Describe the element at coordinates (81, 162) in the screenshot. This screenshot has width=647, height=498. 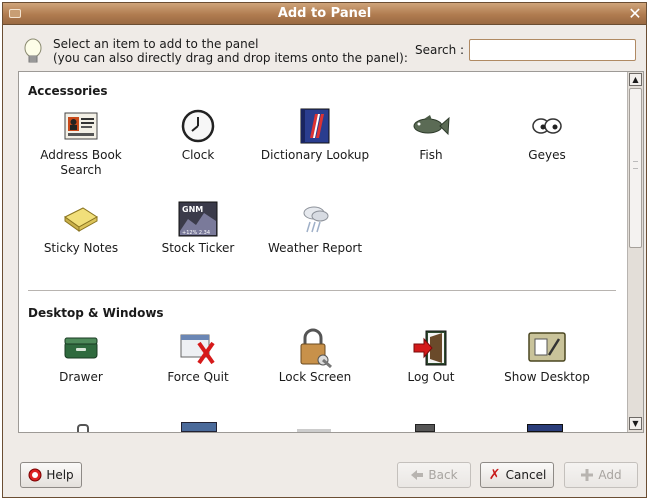
I see `item-label: Address Book Search` at that location.